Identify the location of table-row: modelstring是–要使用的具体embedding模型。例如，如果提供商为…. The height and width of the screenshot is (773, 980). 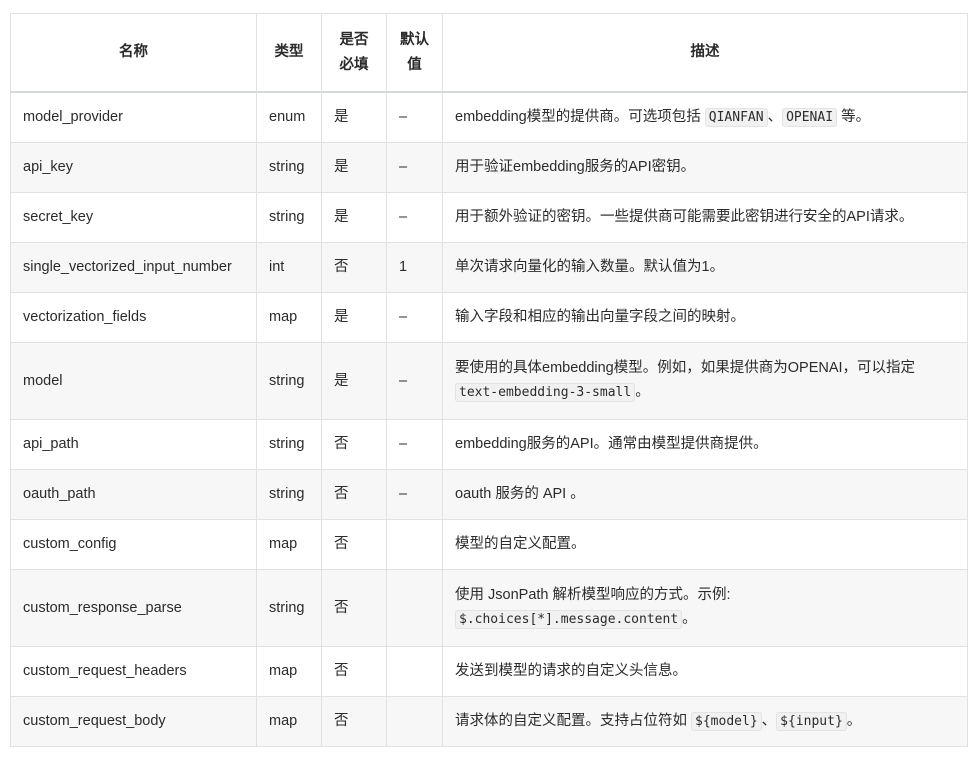
(489, 380).